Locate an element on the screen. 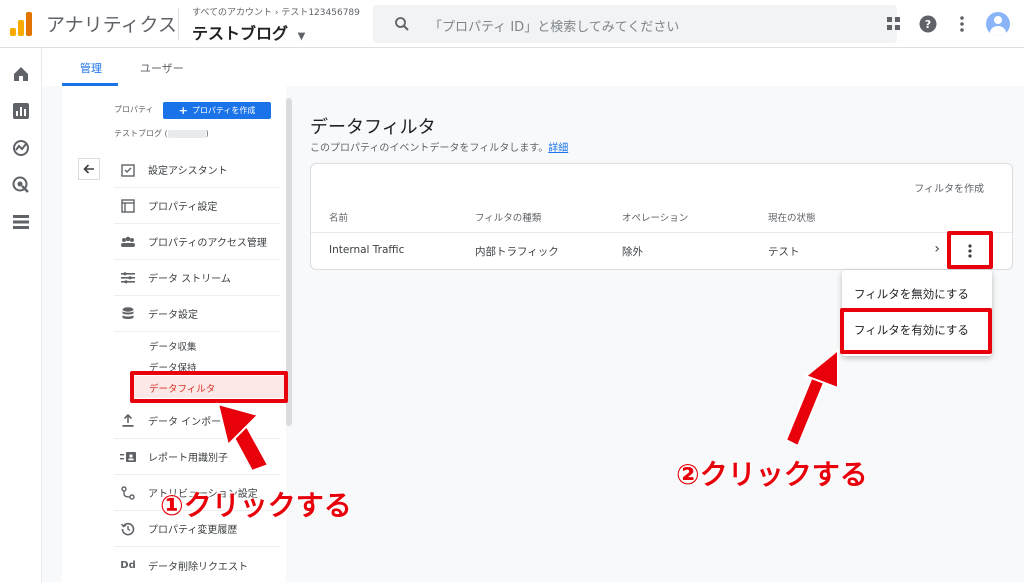 This screenshot has height=583, width=1024. arrow-to-enable-filter is located at coordinates (811, 397).